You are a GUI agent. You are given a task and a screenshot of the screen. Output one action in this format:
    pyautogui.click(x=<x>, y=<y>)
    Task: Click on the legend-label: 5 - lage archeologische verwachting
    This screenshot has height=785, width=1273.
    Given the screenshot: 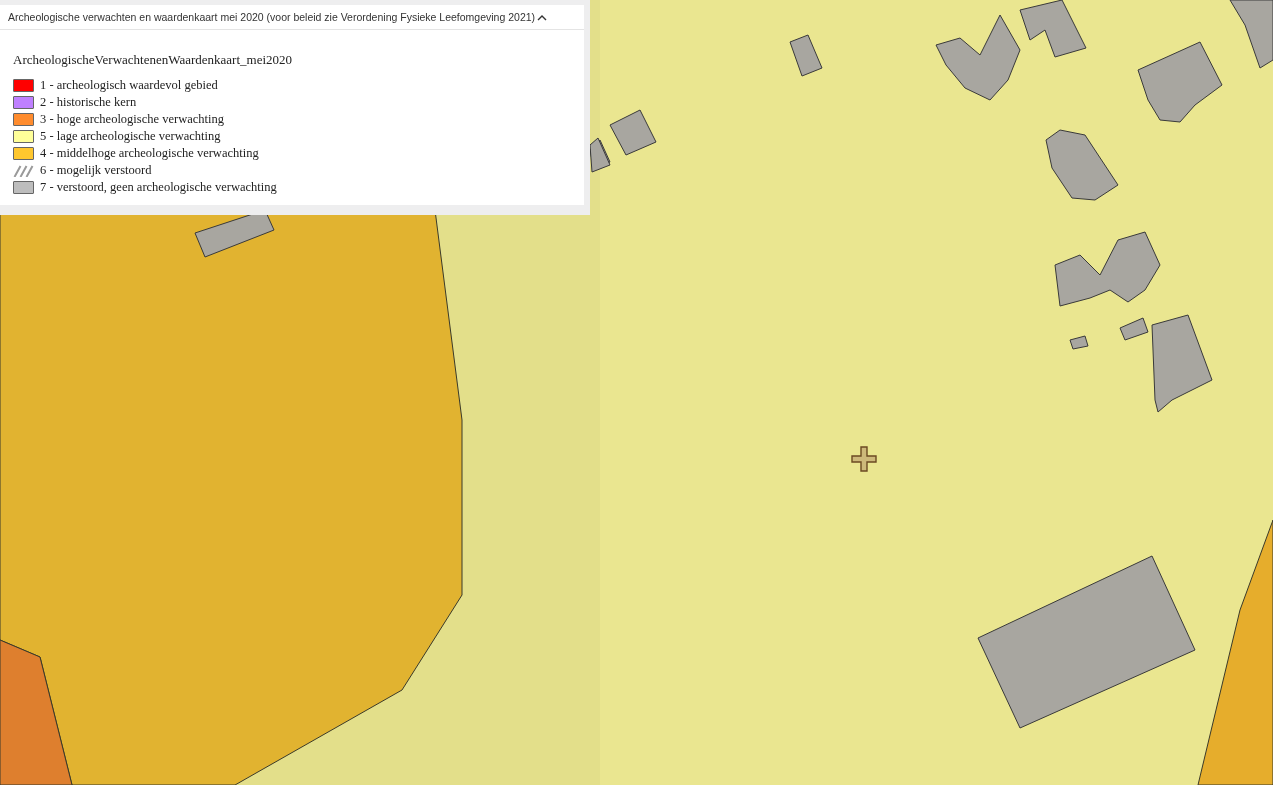 What is the action you would take?
    pyautogui.click(x=130, y=136)
    